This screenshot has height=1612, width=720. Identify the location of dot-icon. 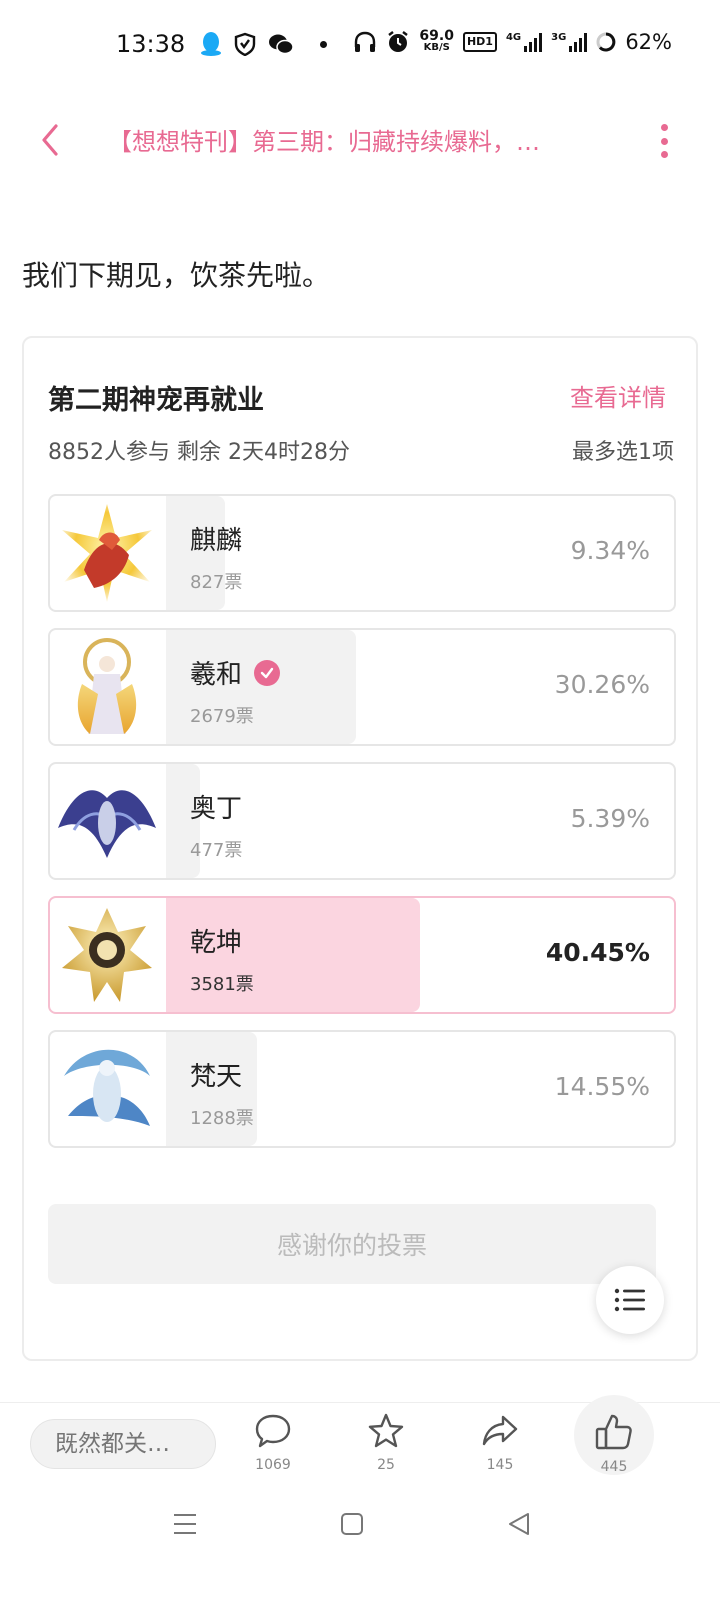
(323, 44).